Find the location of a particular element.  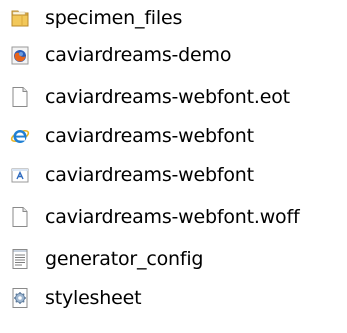

file-item-specimen-files: specimen_files is located at coordinates (96, 18).